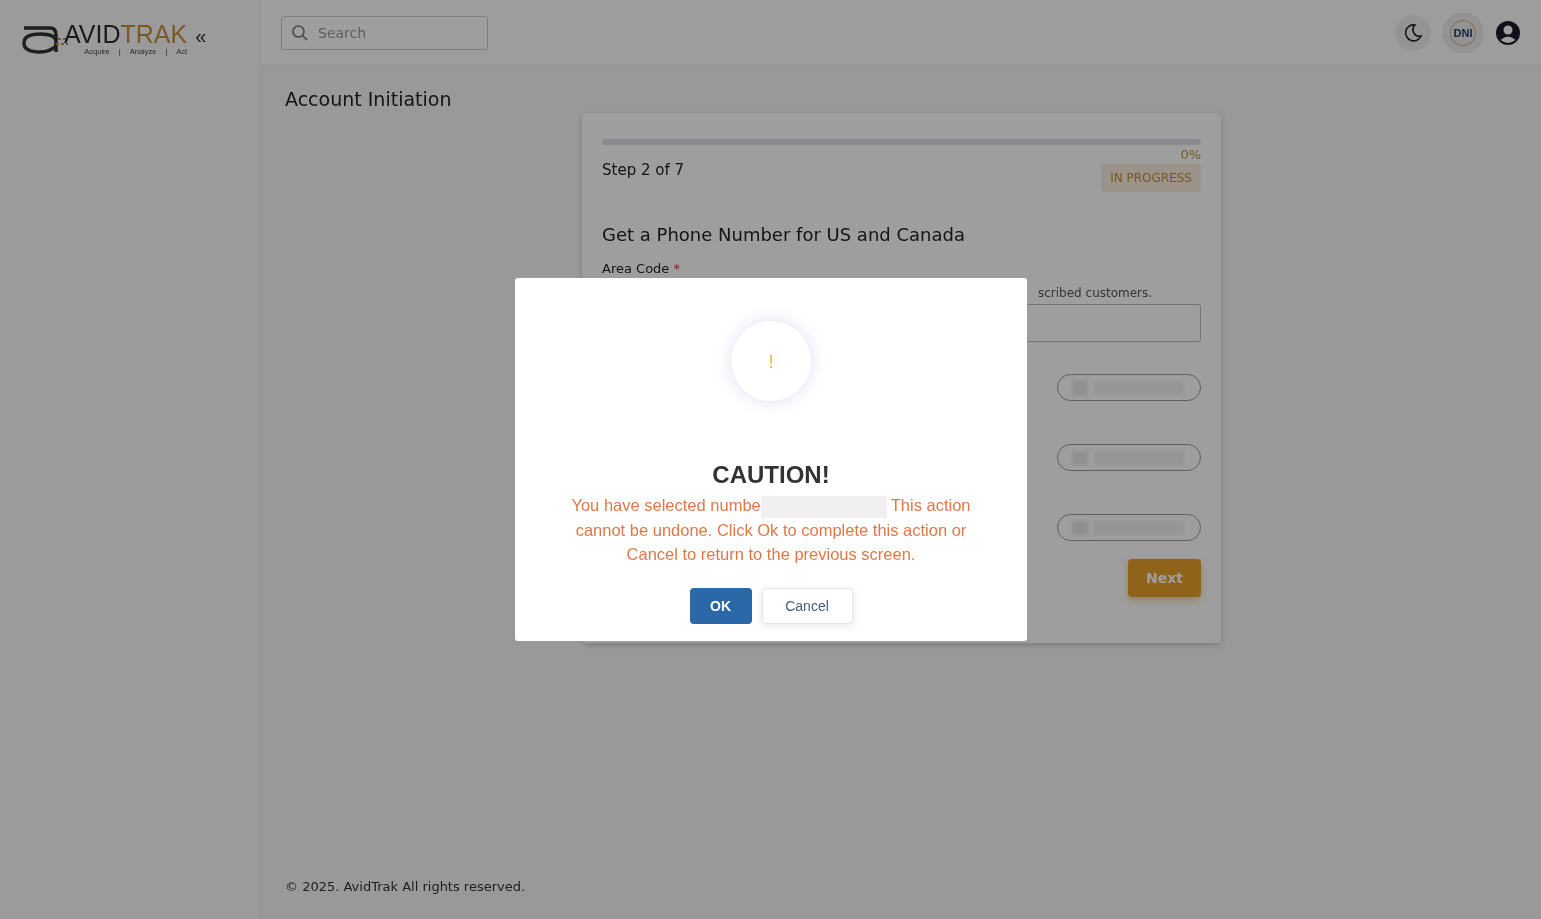 Image resolution: width=1541 pixels, height=919 pixels. Describe the element at coordinates (643, 170) in the screenshot. I see `step-label: Step 2 of 7` at that location.